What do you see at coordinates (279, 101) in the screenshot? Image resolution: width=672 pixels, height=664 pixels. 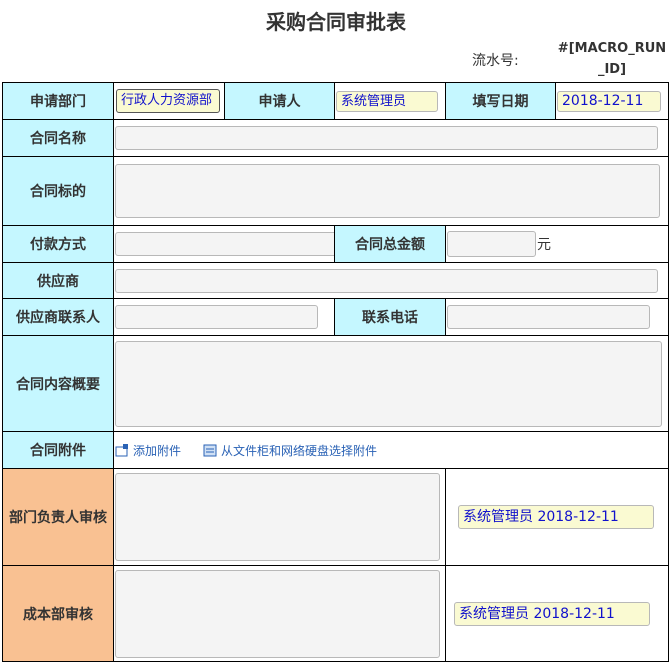 I see `applicant-label: 申请人` at bounding box center [279, 101].